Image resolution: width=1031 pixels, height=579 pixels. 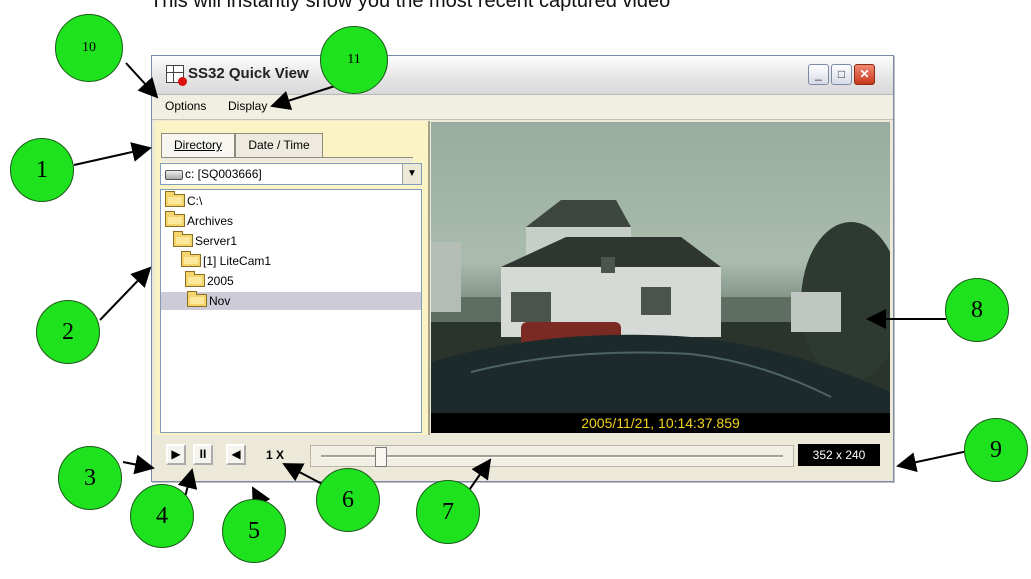 I want to click on pause-button: II, so click(x=203, y=454).